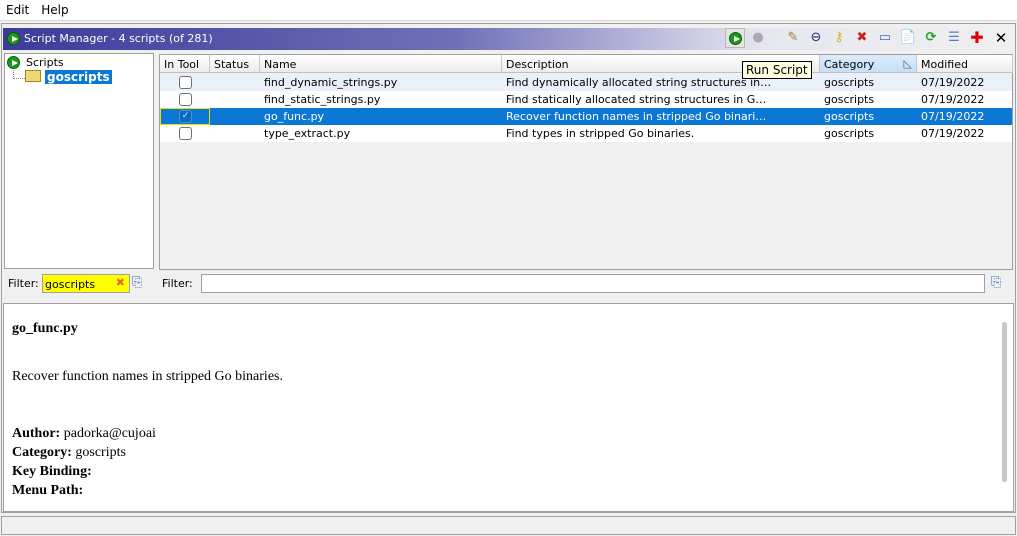  I want to click on key-binding-icon: ⚷, so click(839, 37).